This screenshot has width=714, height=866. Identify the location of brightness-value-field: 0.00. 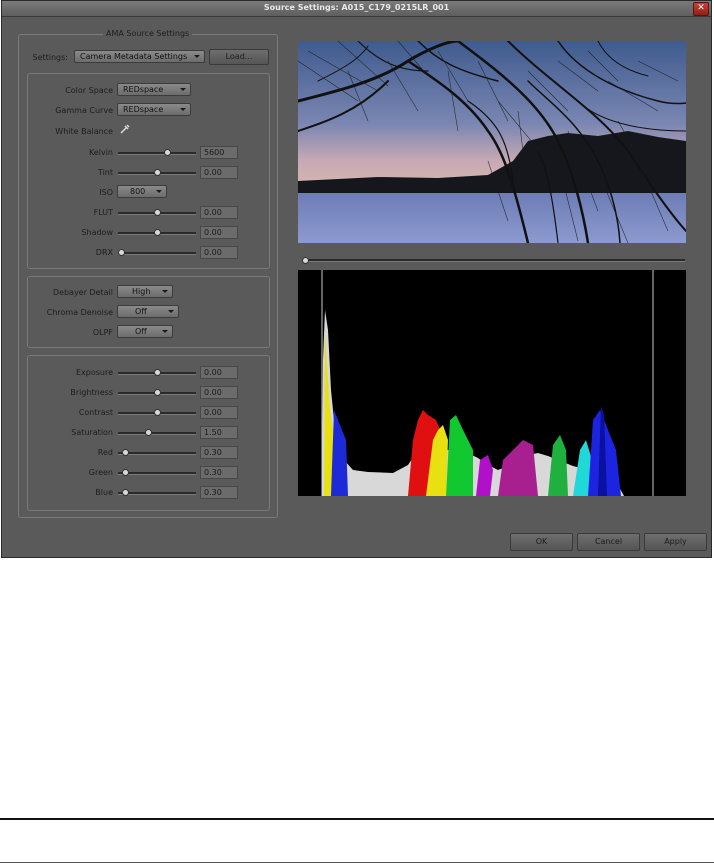
(219, 392).